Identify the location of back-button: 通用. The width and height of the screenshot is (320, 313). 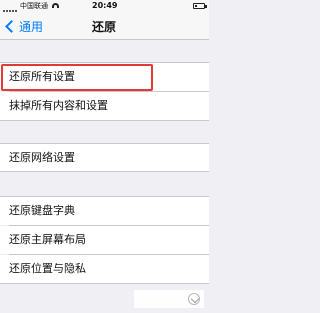
(22, 26).